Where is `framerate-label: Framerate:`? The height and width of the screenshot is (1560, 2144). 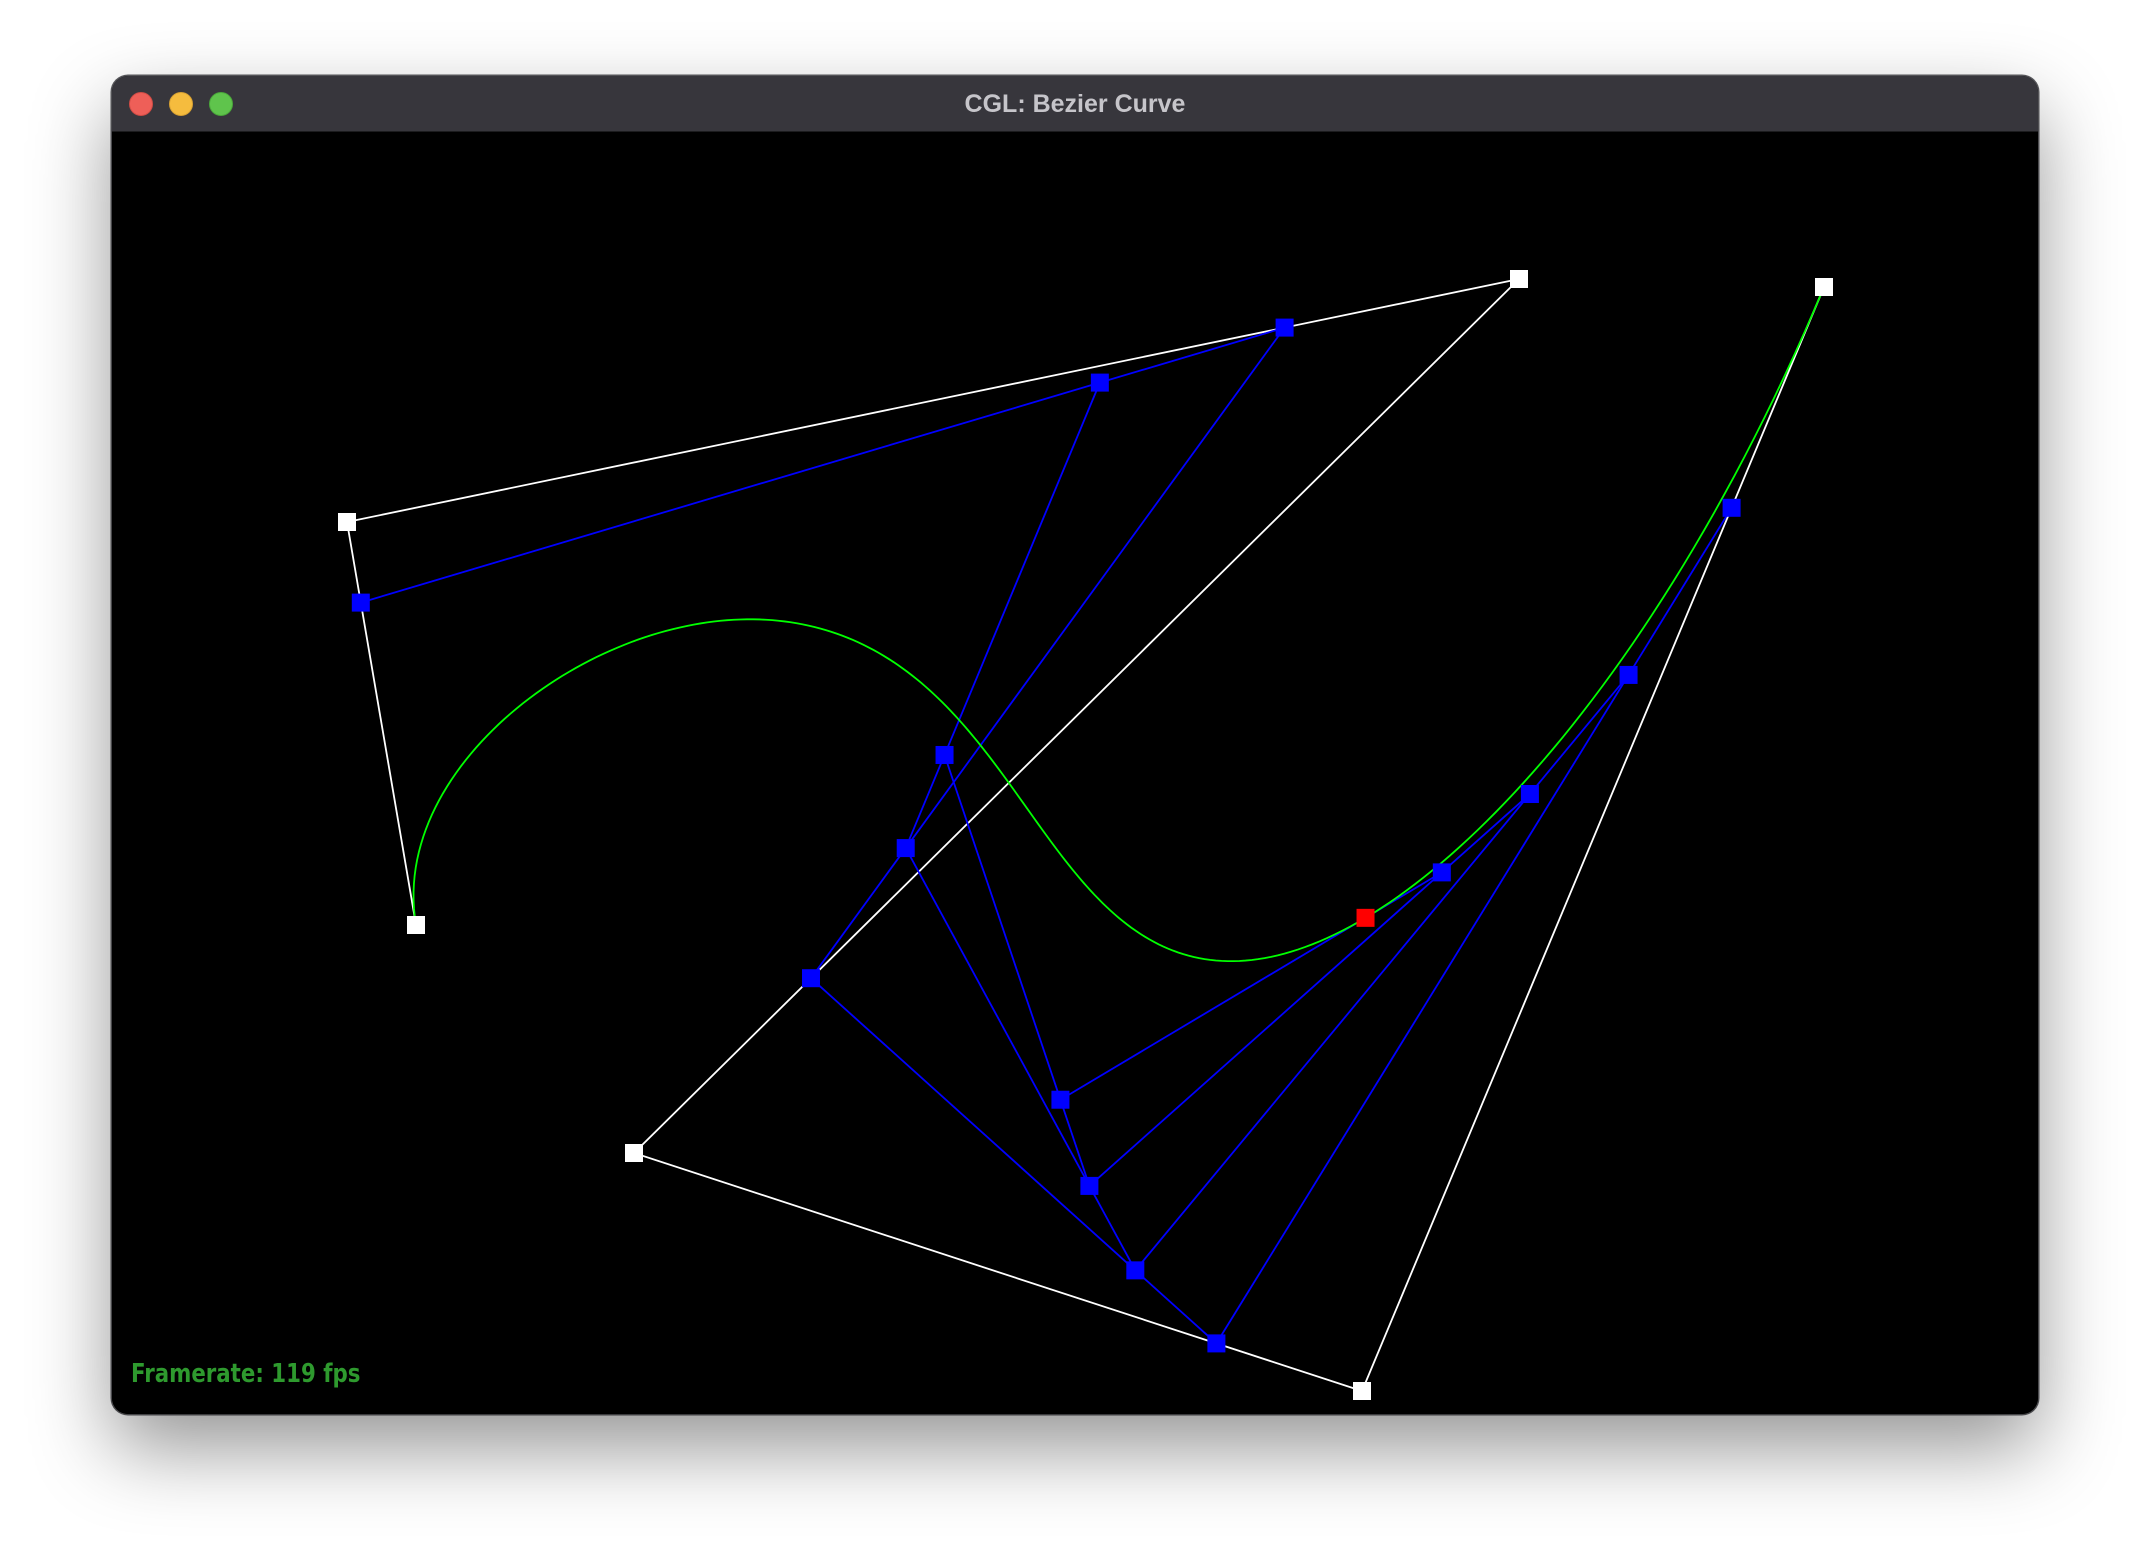
framerate-label: Framerate: is located at coordinates (197, 1374).